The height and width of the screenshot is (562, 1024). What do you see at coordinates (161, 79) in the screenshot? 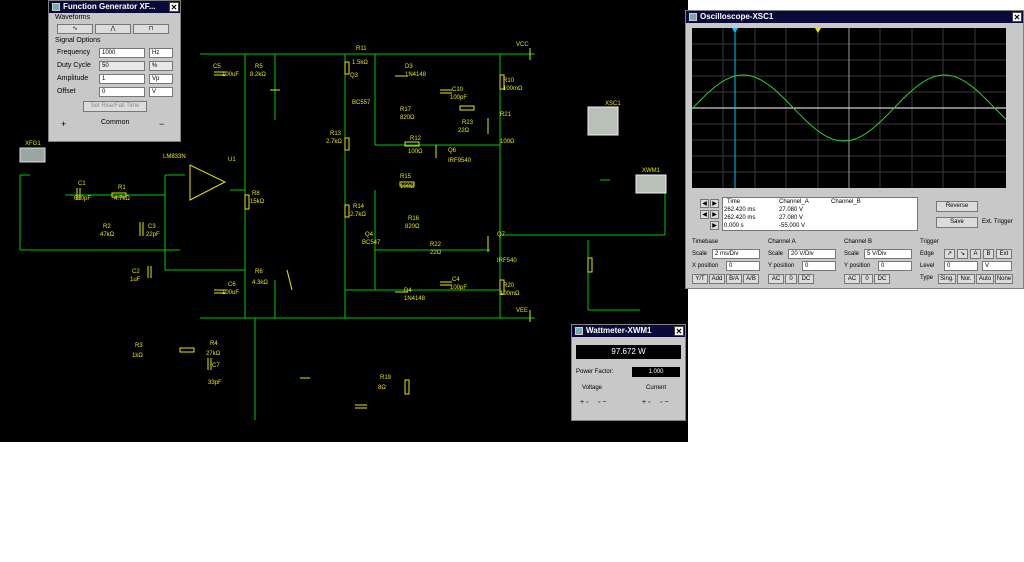
I see `amplitude-unit: Vp` at bounding box center [161, 79].